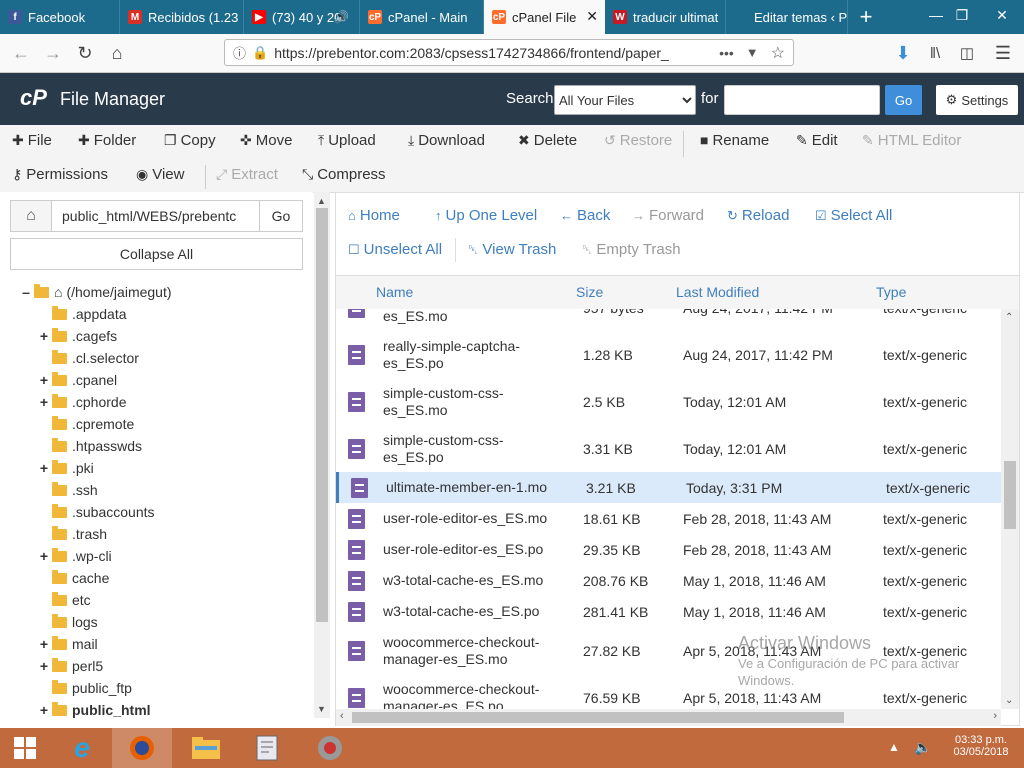 The image size is (1024, 768). I want to click on settings-button: ⚙ Settings, so click(977, 100).